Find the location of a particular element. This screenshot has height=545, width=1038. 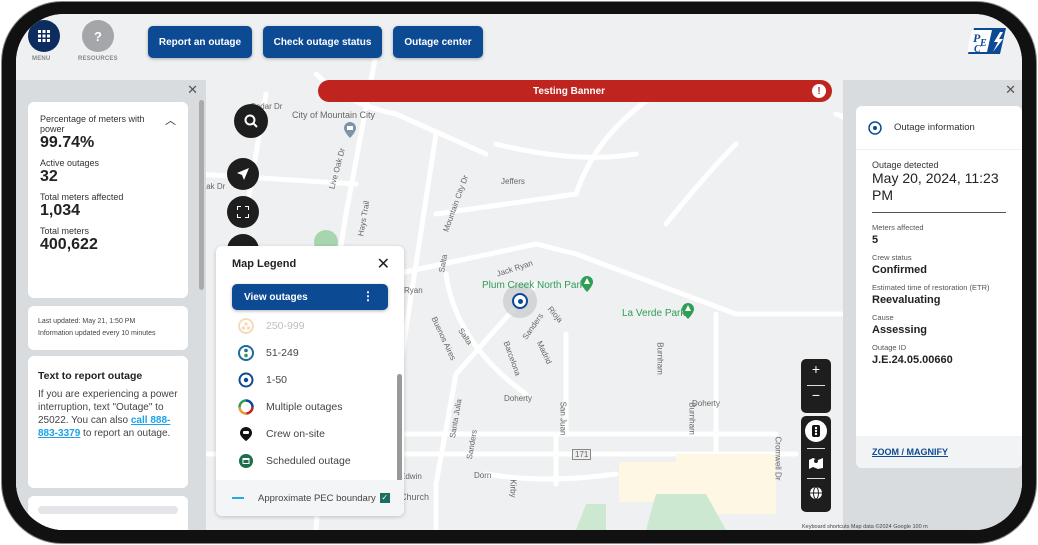

outage-info-title: Outage information is located at coordinates (934, 127).